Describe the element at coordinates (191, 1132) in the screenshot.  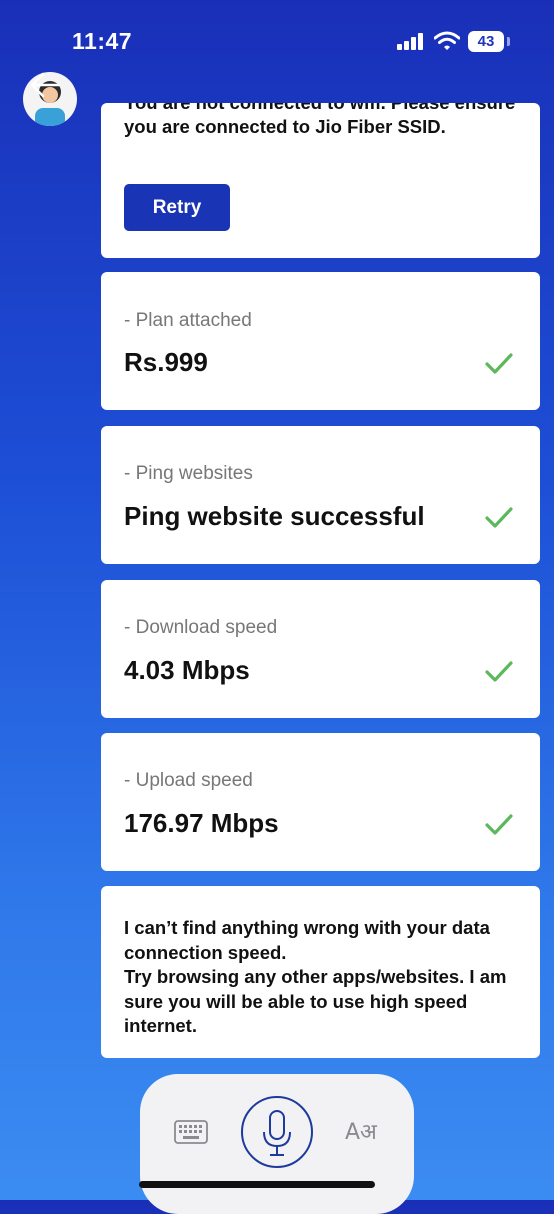
I see `keyboard-icon` at that location.